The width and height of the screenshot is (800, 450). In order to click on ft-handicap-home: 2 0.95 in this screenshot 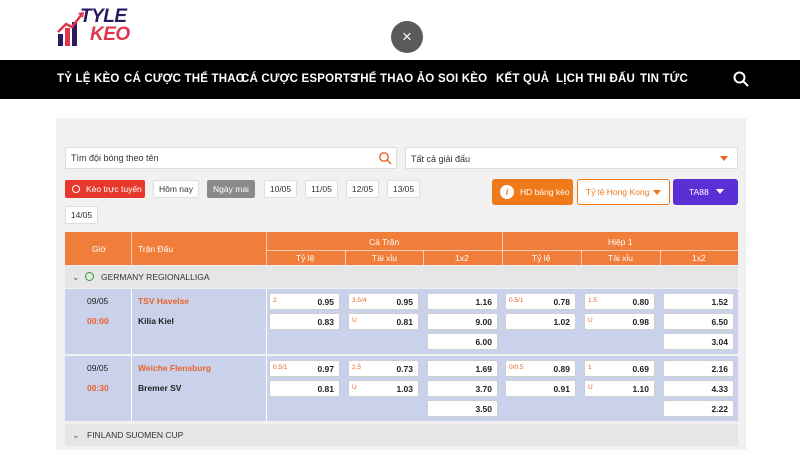, I will do `click(304, 301)`.